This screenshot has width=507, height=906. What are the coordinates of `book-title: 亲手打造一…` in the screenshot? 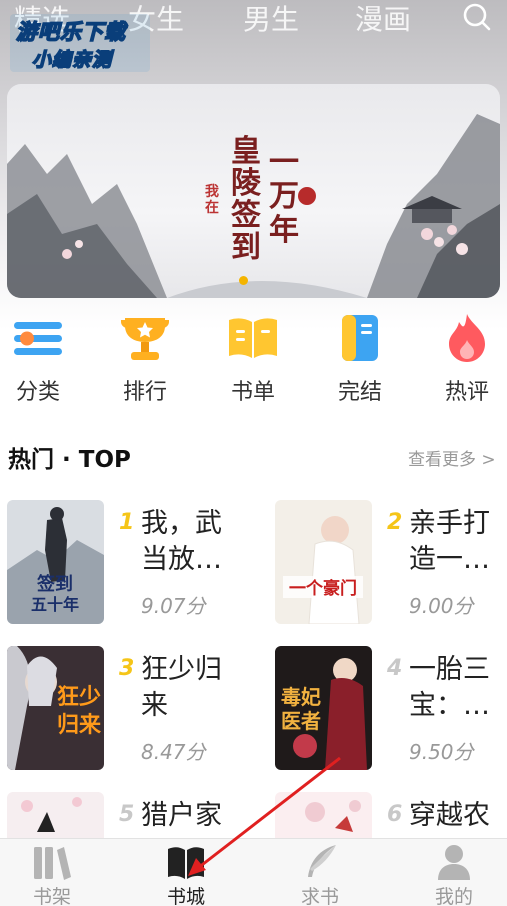 It's located at (449, 541).